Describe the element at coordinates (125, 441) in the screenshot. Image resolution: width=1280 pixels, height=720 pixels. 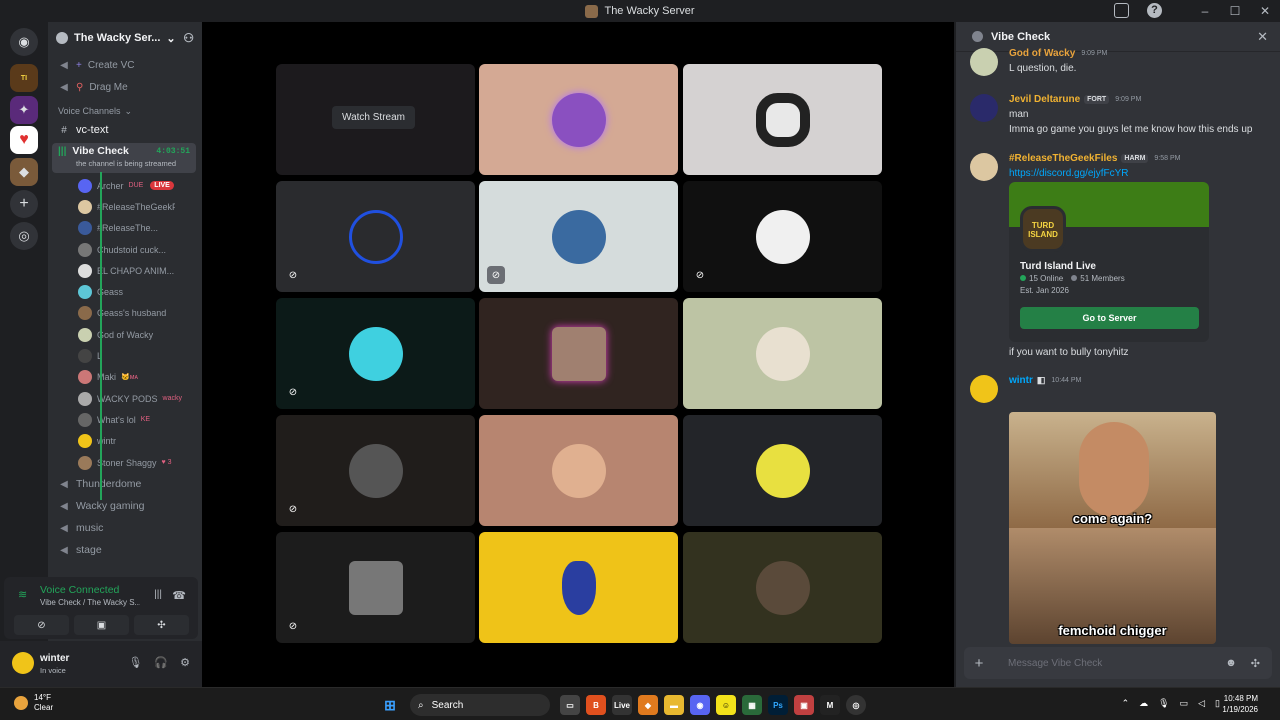
I see `voice-member: wintr` at that location.